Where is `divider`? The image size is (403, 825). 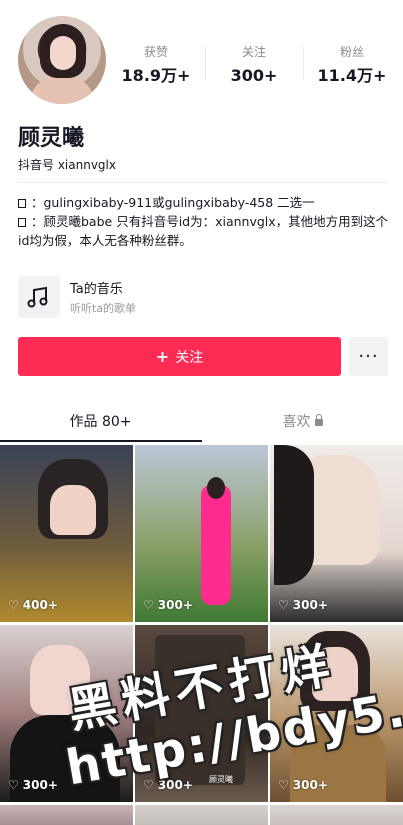
divider is located at coordinates (203, 182).